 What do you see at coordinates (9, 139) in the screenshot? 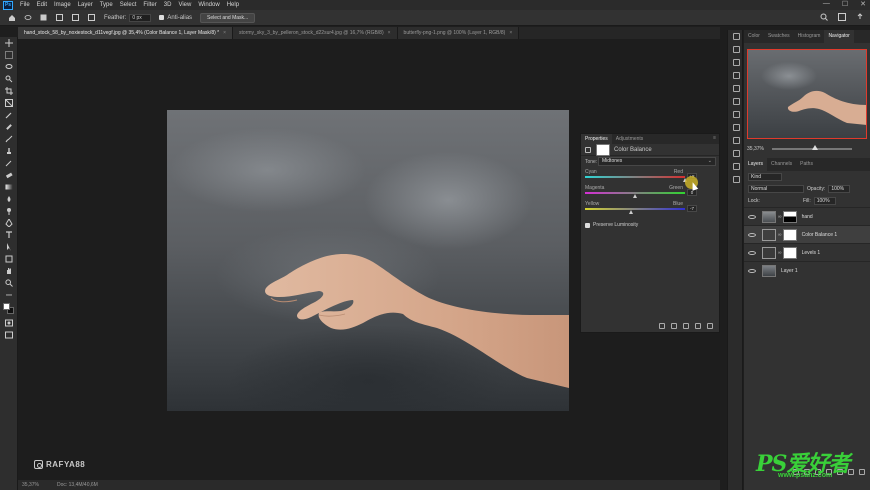
I see `brush-tool-icon` at bounding box center [9, 139].